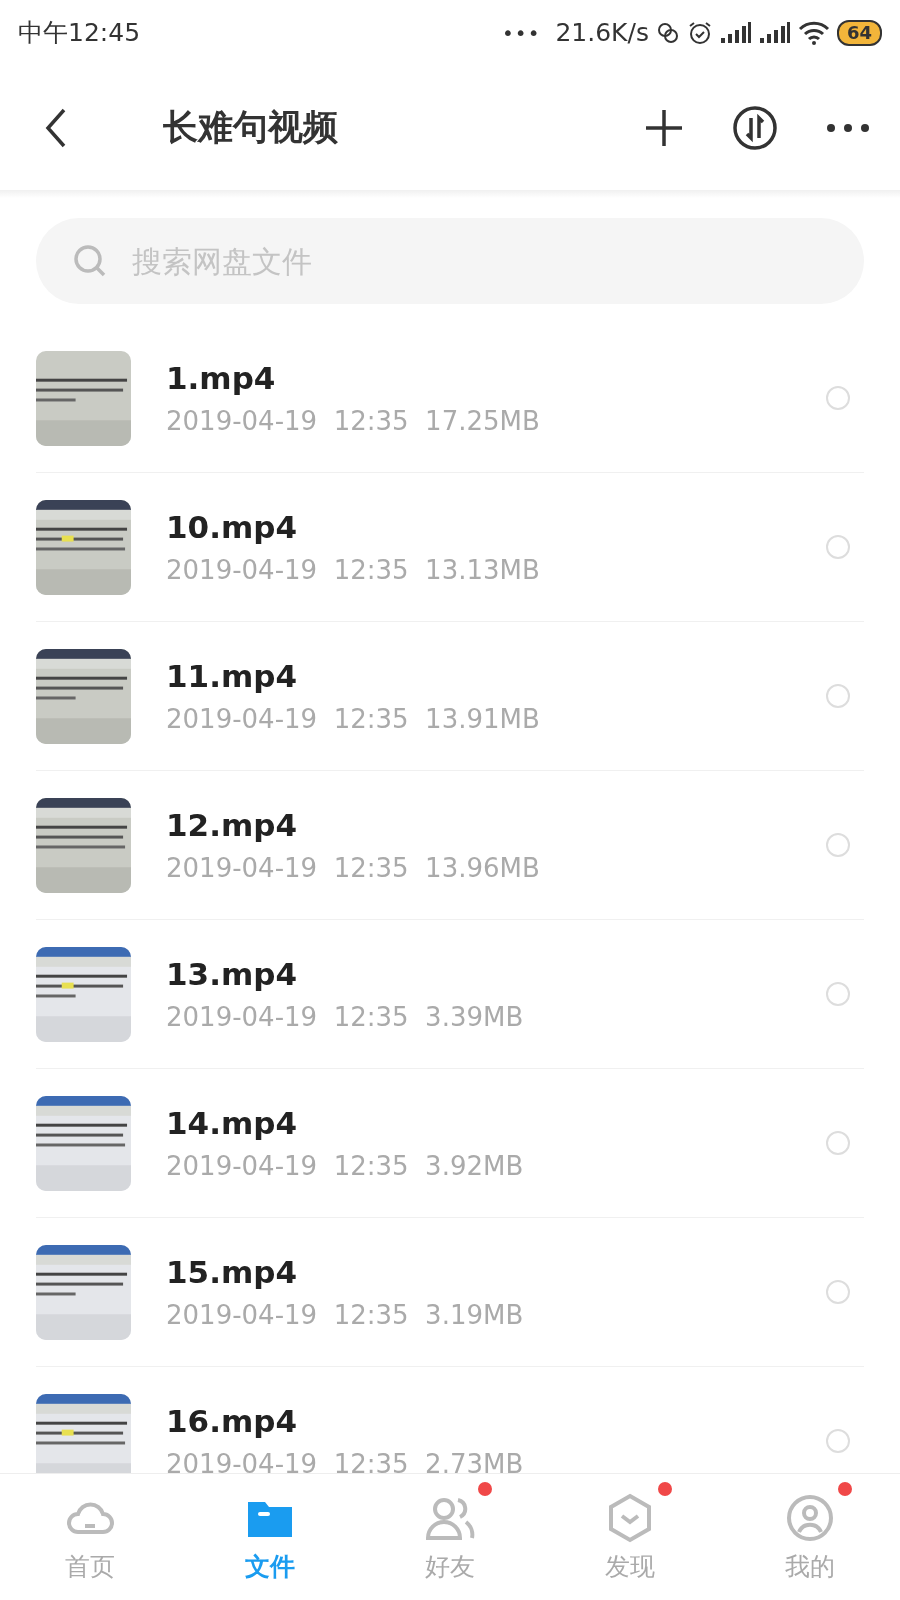 The image size is (900, 1600). Describe the element at coordinates (664, 127) in the screenshot. I see `add-button` at that location.